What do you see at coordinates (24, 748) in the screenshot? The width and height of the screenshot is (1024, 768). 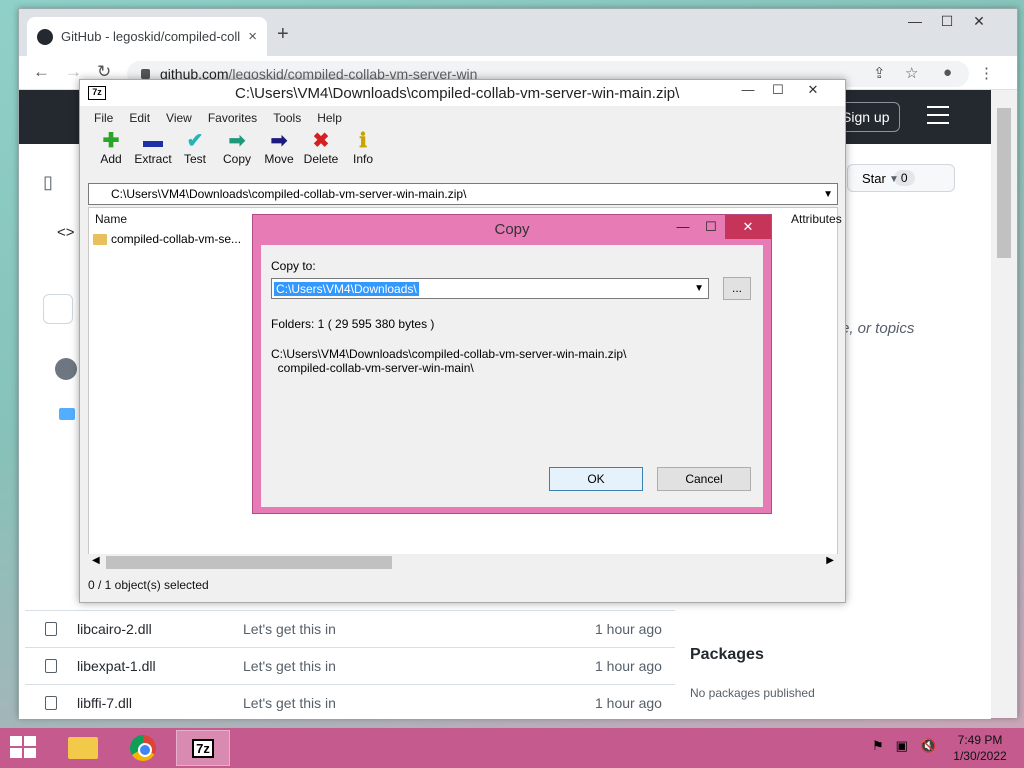 I see `windows-start-icon` at bounding box center [24, 748].